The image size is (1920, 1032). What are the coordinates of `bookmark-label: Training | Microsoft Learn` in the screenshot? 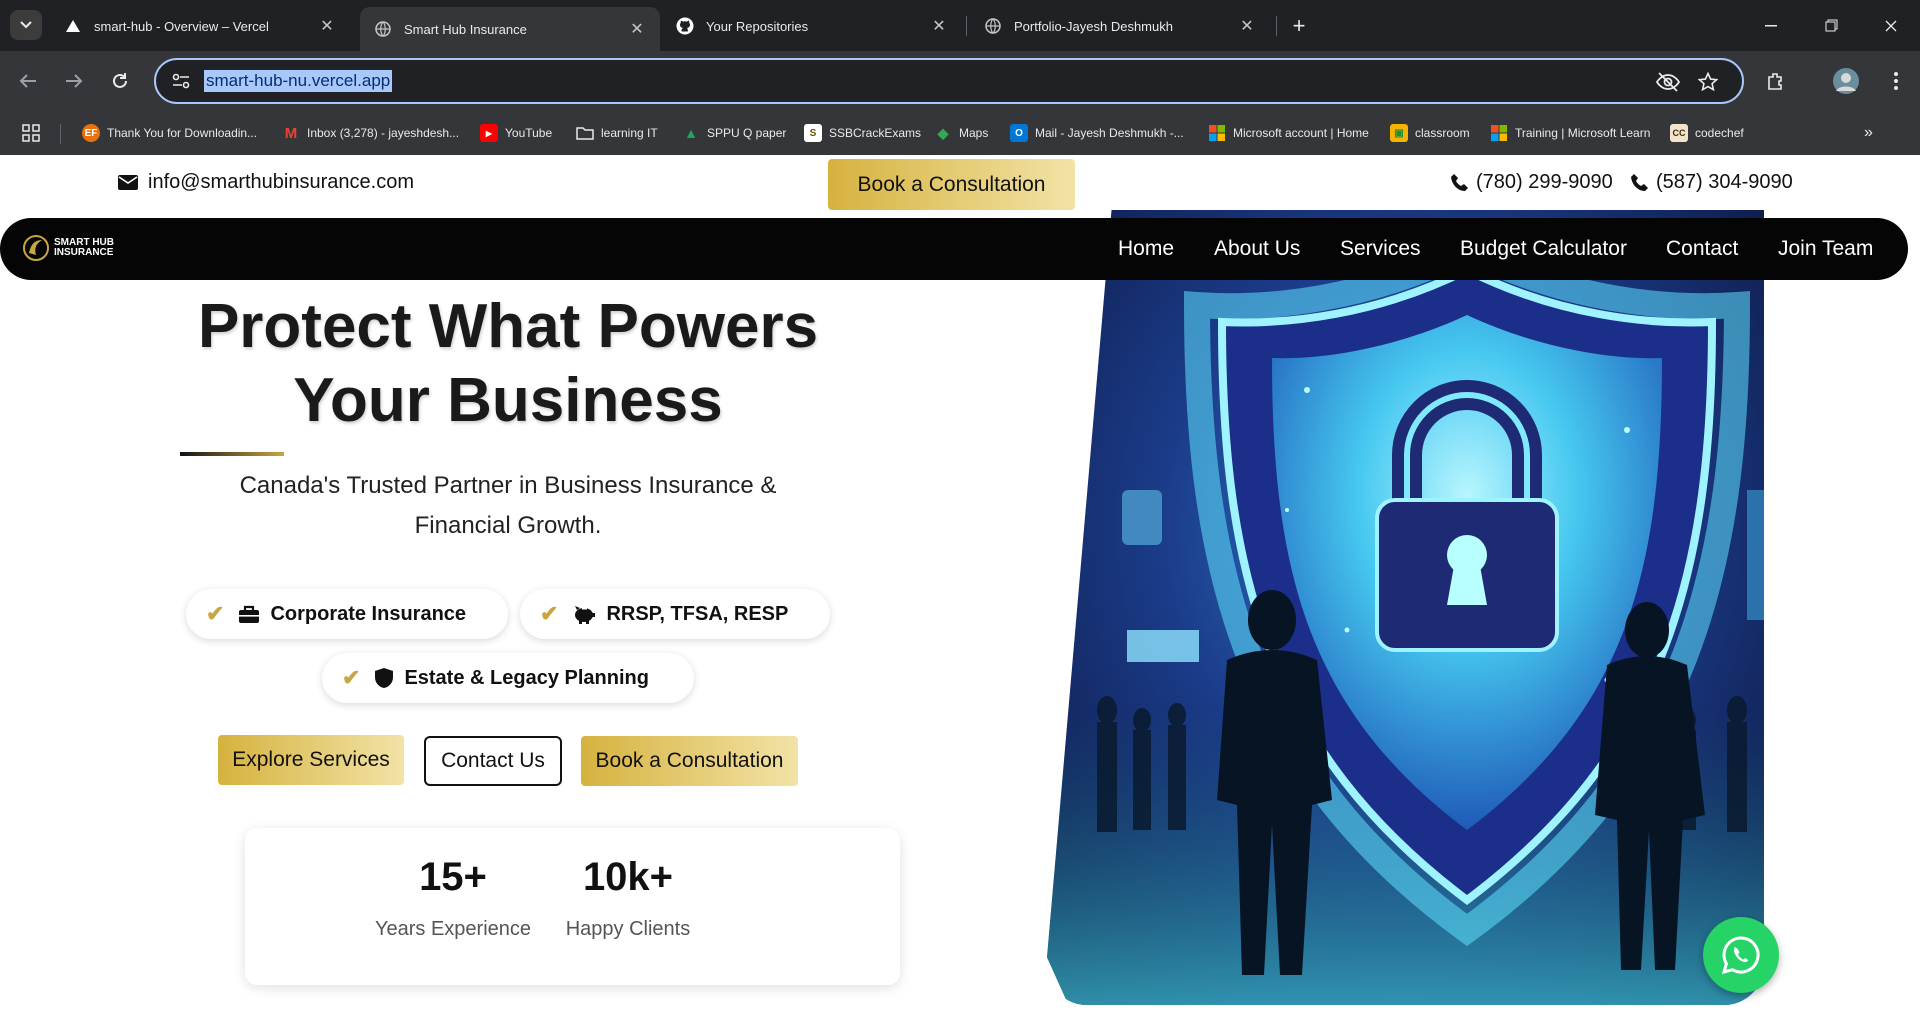 It's located at (1583, 133).